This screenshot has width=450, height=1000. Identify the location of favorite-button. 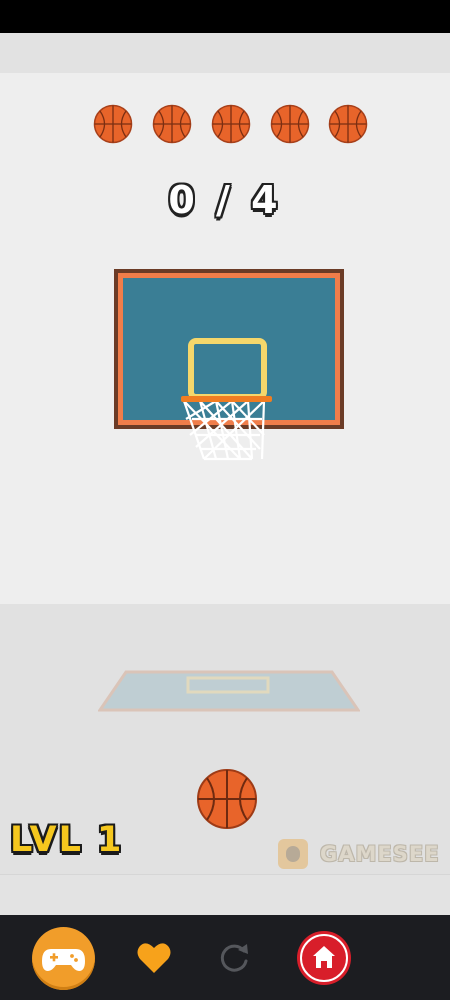
(154, 958).